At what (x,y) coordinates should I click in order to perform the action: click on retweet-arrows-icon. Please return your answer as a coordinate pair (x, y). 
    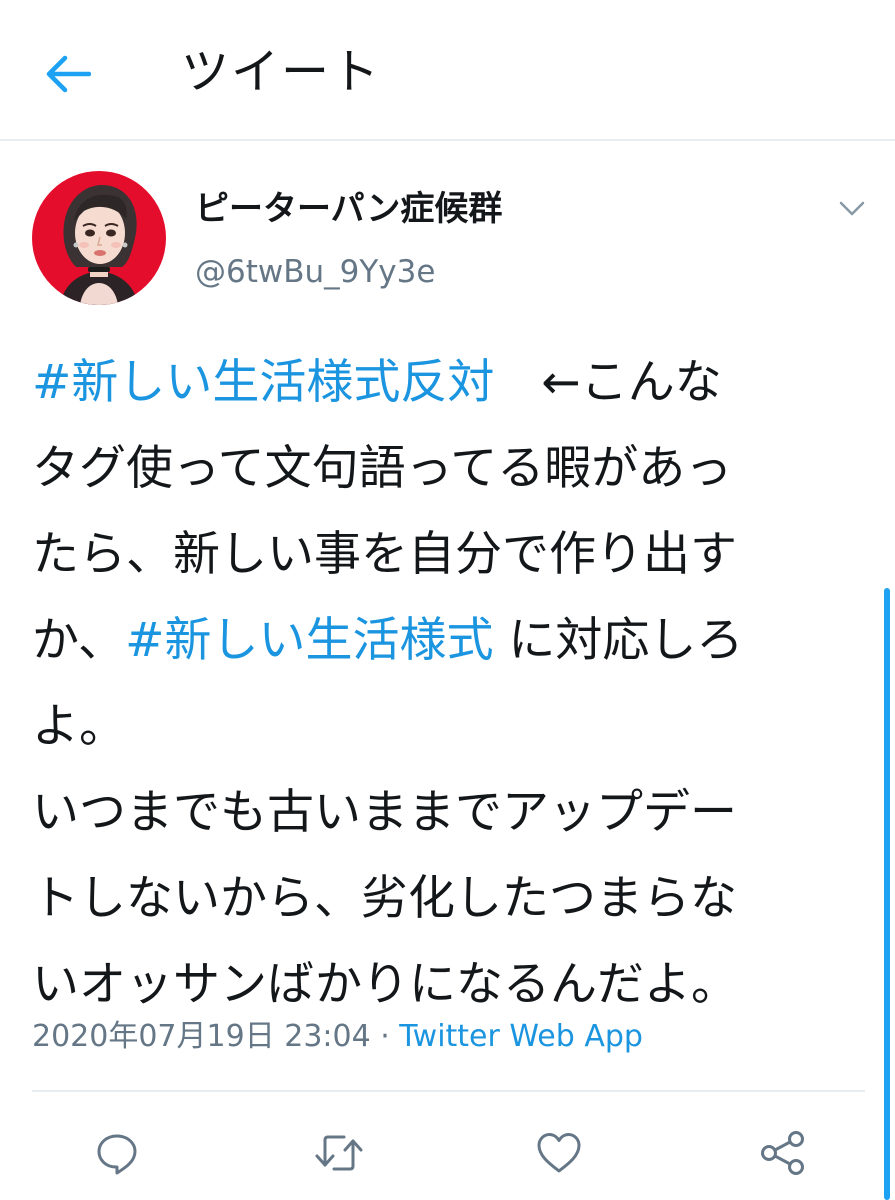
    Looking at the image, I should click on (339, 1153).